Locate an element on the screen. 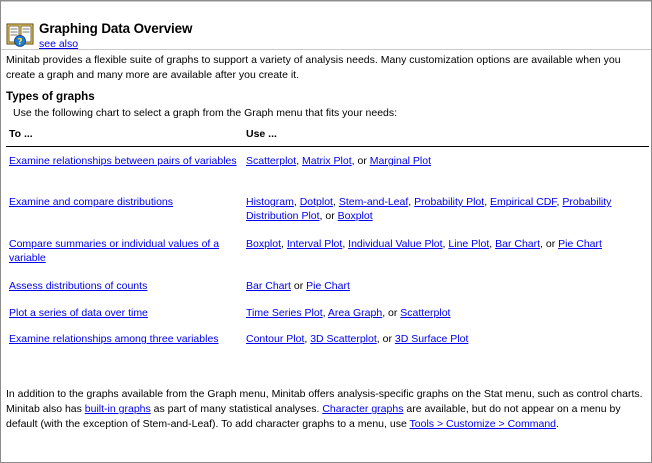 The width and height of the screenshot is (652, 463). text-segment: . is located at coordinates (557, 424).